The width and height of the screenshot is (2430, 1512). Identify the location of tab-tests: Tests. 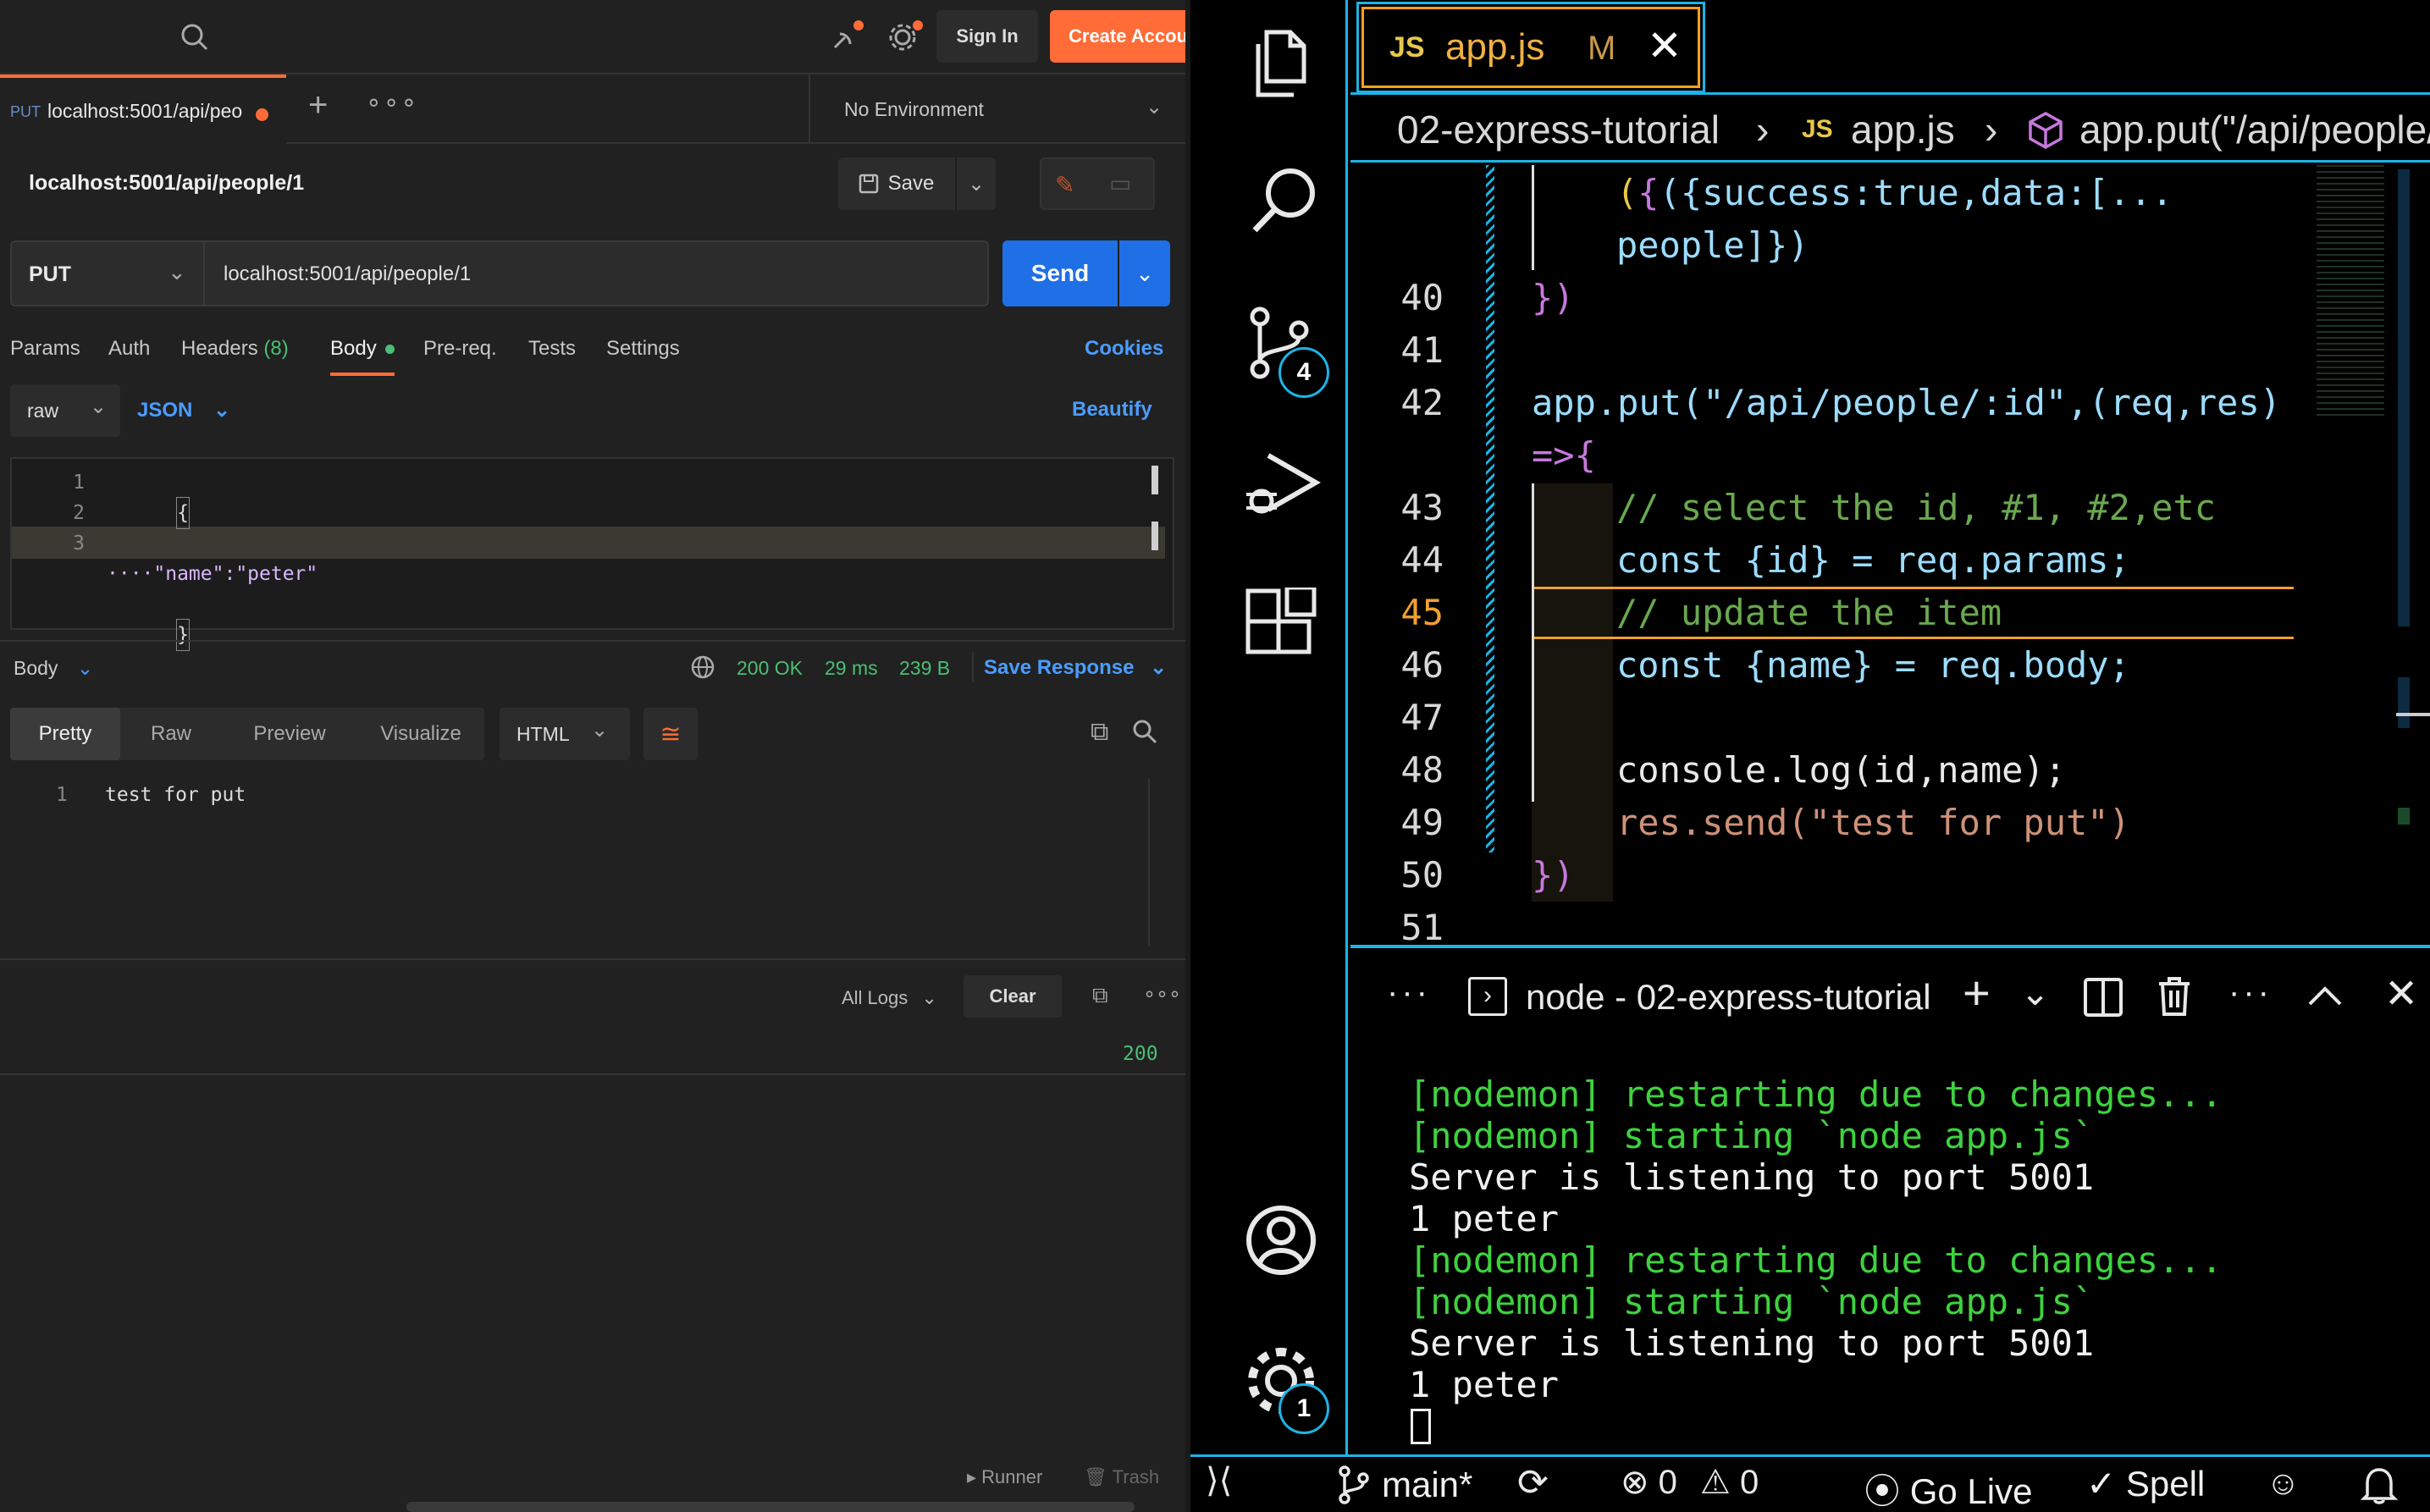
(552, 349).